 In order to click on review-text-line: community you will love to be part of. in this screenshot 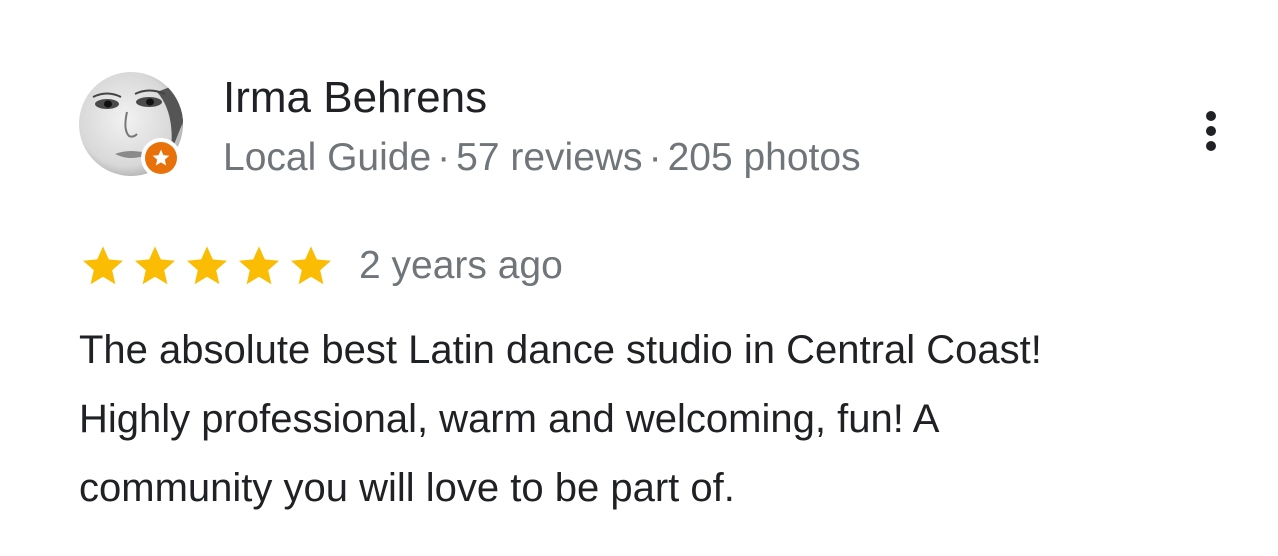, I will do `click(407, 488)`.